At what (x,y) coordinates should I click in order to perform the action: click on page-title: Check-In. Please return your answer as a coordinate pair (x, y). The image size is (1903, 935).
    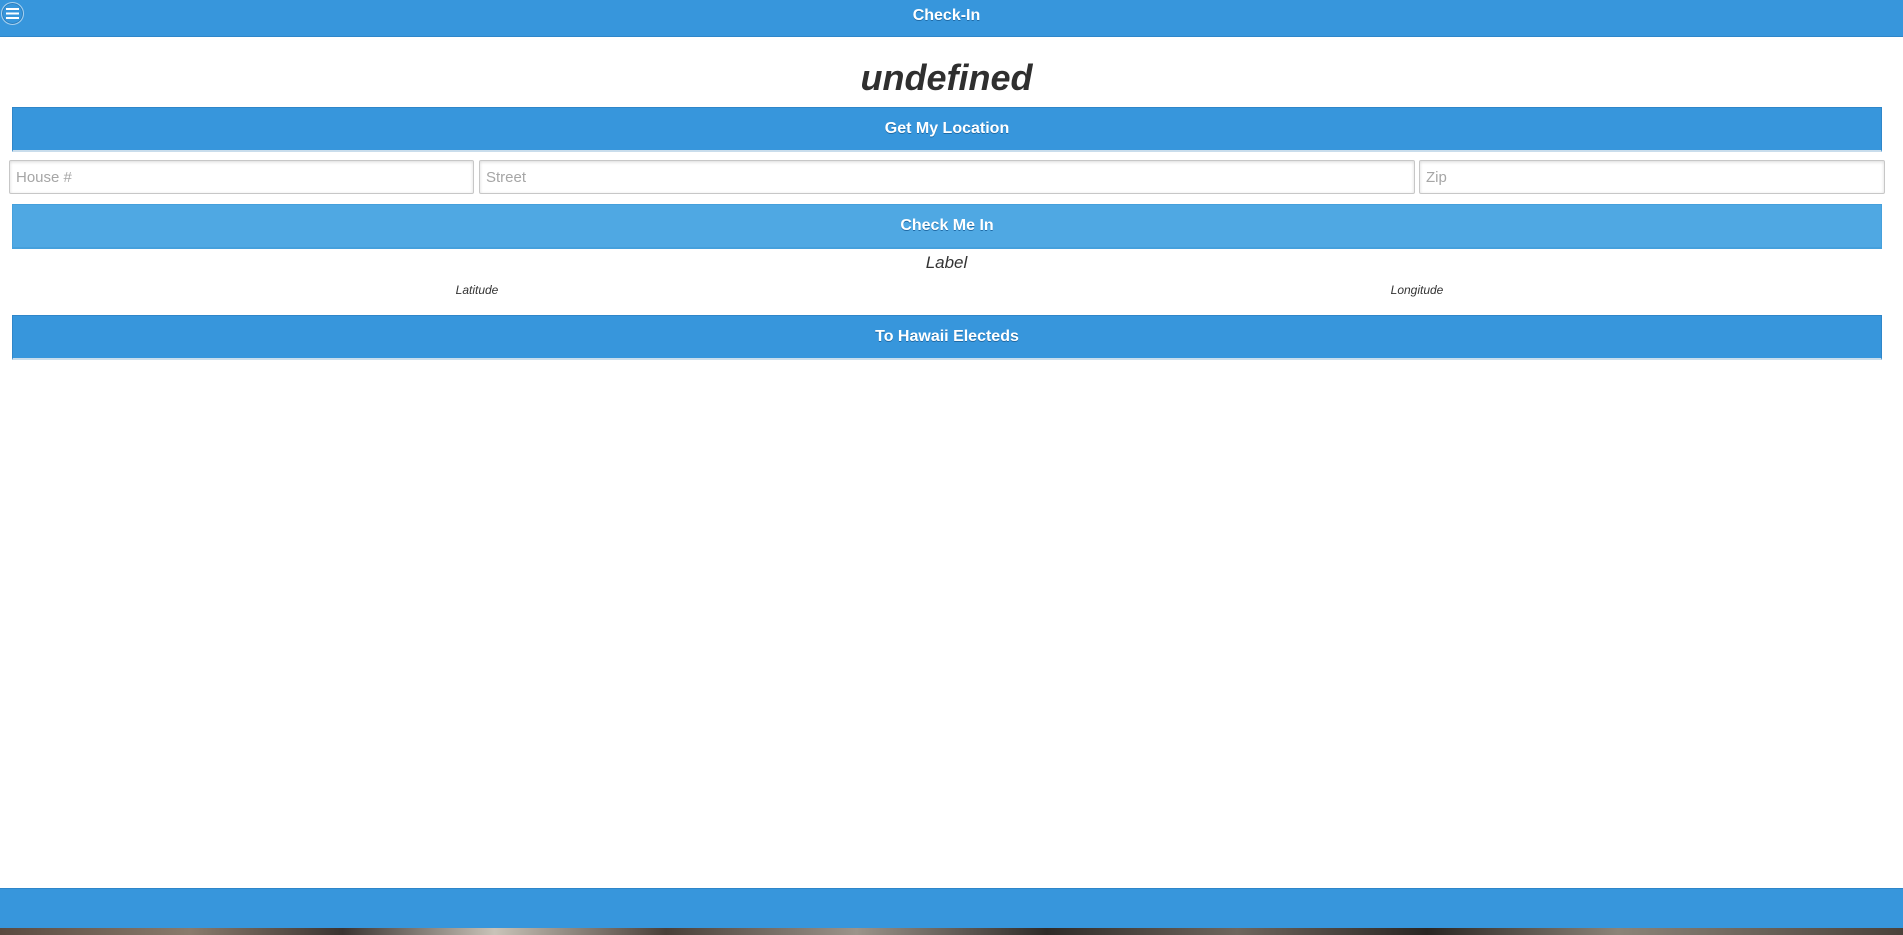
    Looking at the image, I should click on (946, 15).